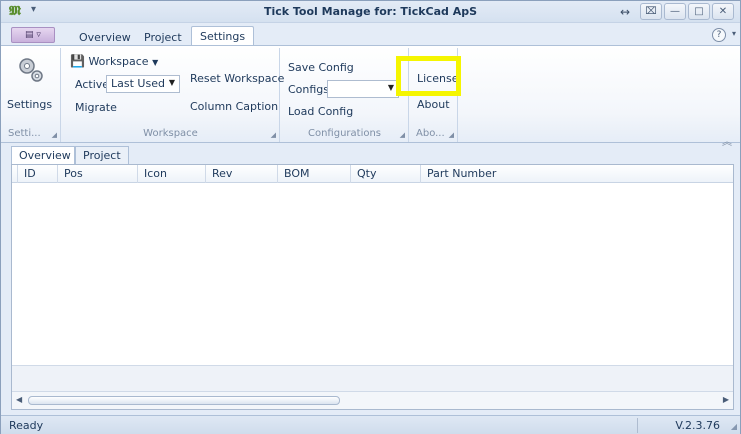 The image size is (741, 434). I want to click on column-header-qty: Qty, so click(386, 174).